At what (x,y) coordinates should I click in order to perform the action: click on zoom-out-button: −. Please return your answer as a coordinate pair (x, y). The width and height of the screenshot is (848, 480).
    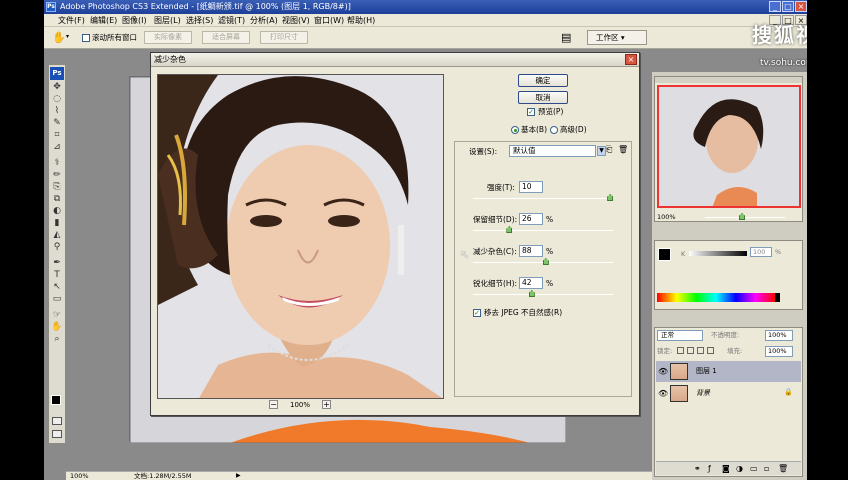
    Looking at the image, I should click on (273, 404).